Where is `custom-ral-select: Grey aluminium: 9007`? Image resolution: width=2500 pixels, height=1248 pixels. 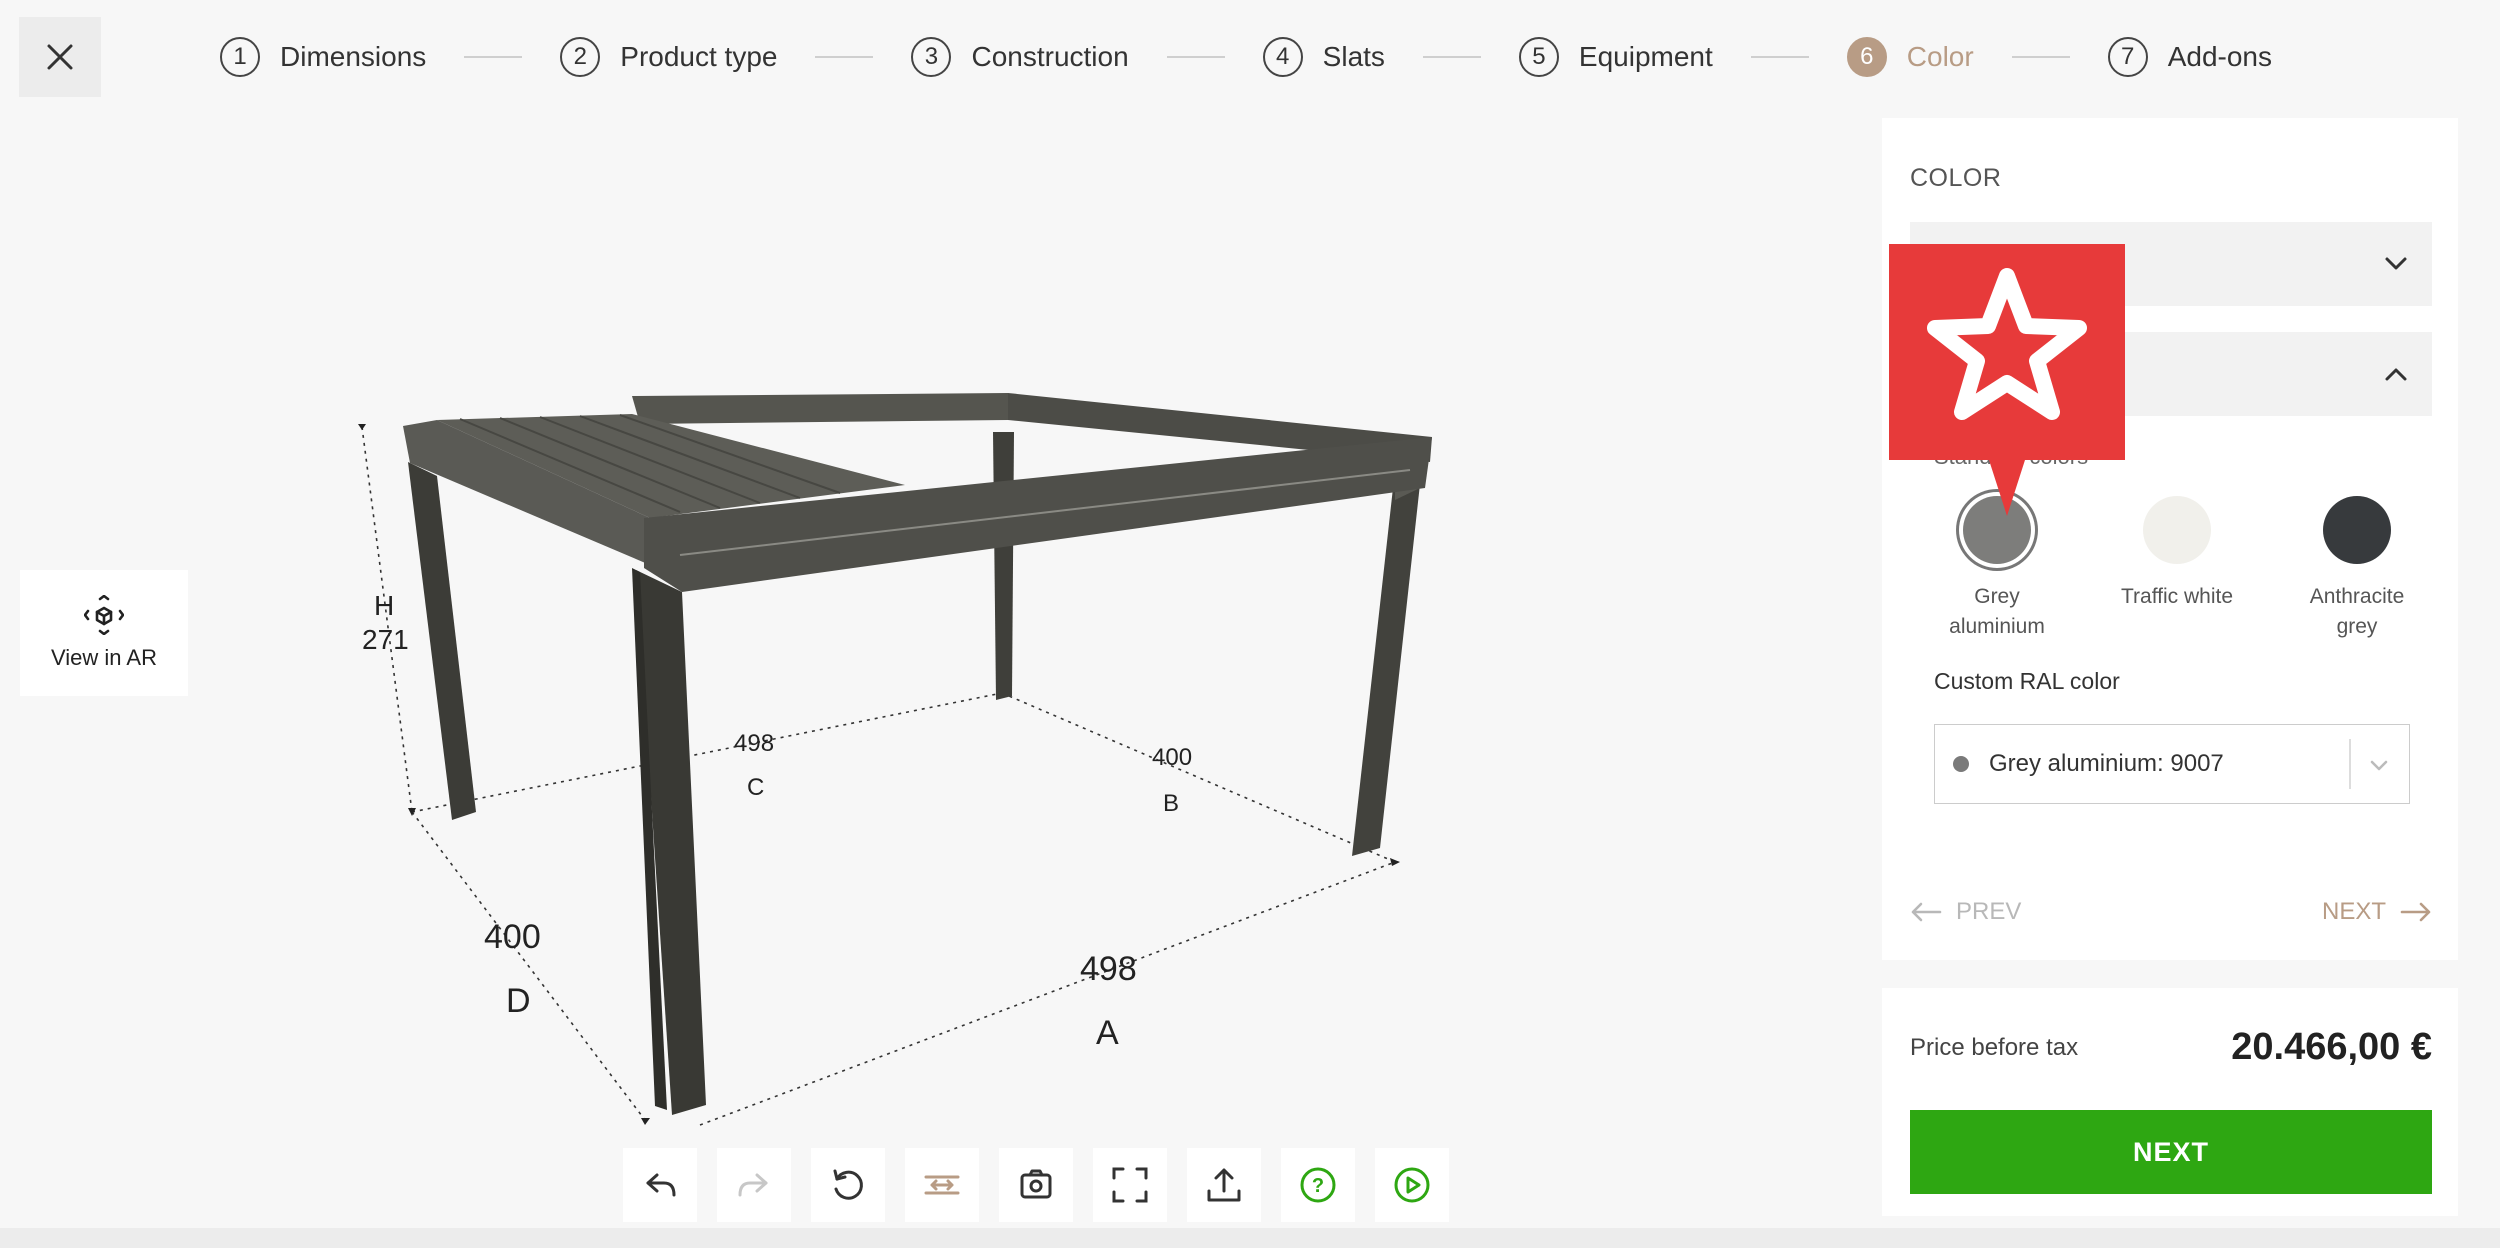
custom-ral-select: Grey aluminium: 9007 is located at coordinates (2172, 764).